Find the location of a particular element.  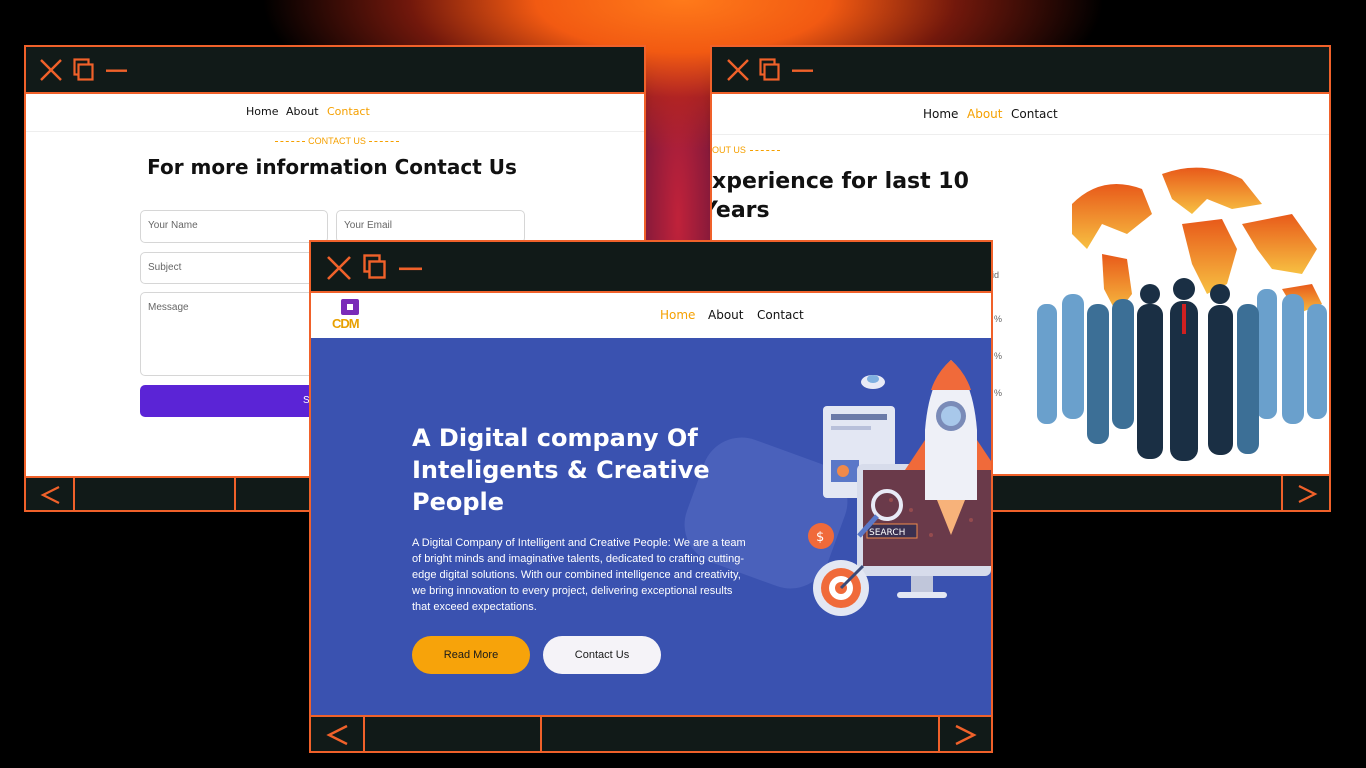

read-more-button: Read More is located at coordinates (471, 655).